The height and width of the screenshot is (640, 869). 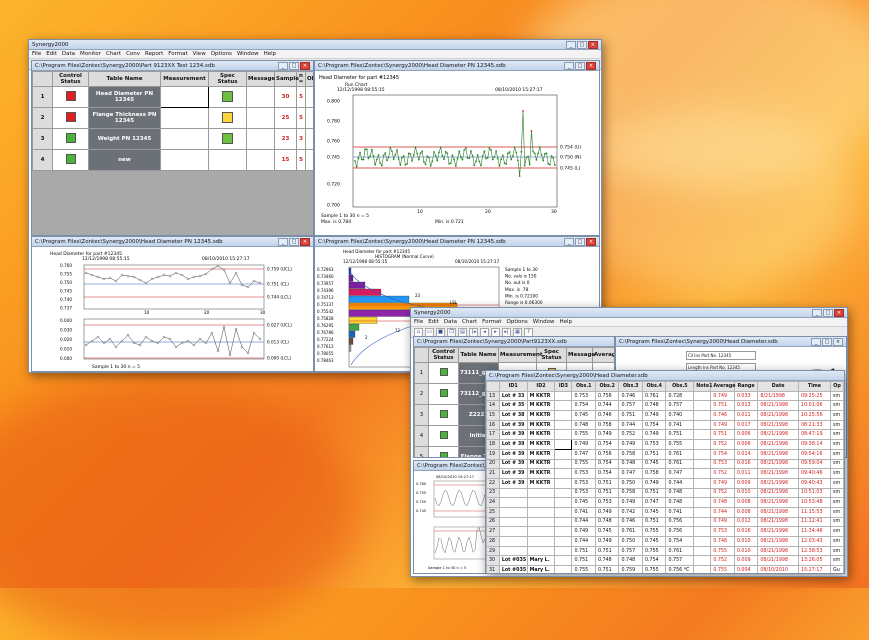 I want to click on menu-window: Window, so click(x=544, y=322).